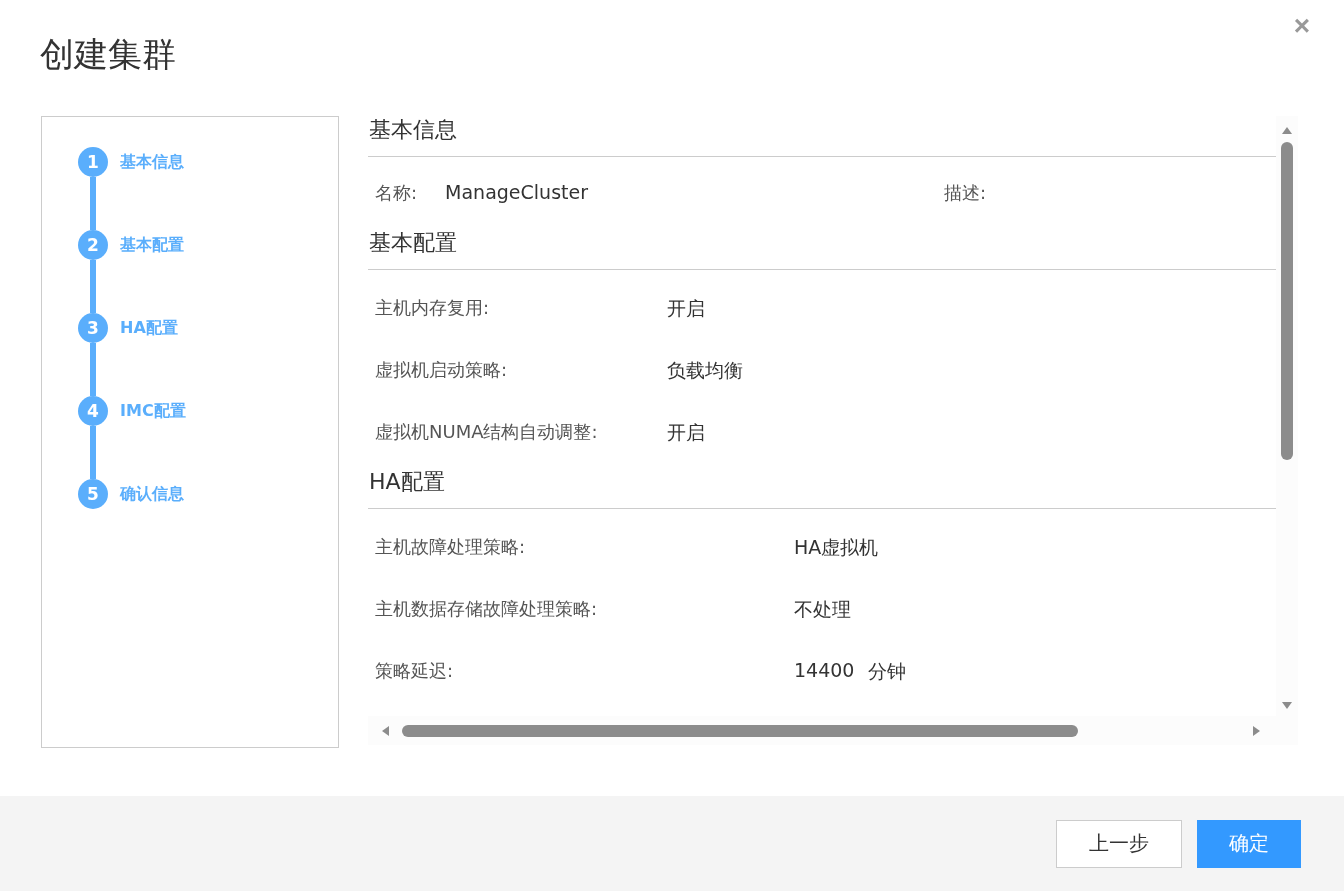 This screenshot has height=891, width=1344. Describe the element at coordinates (385, 730) in the screenshot. I see `scroll-left-icon` at that location.